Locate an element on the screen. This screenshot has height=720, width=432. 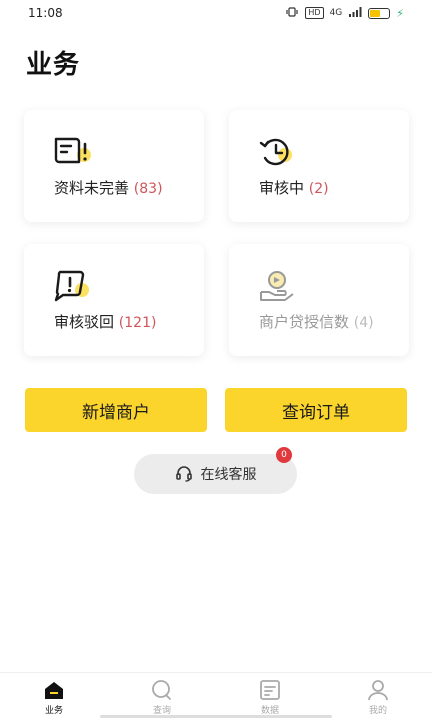
card-under-review: 审核中 (2) is located at coordinates (319, 166).